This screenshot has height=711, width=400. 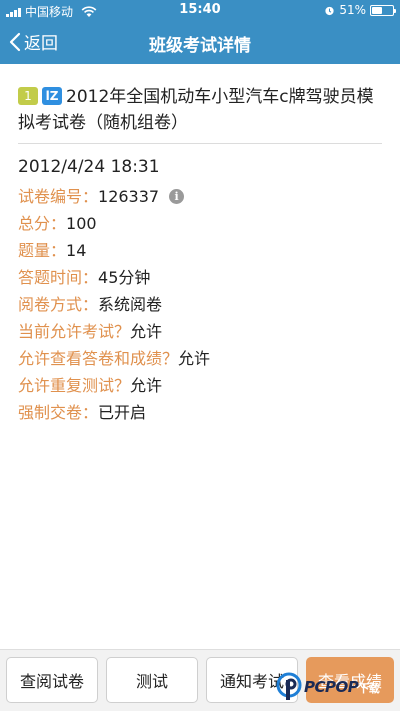 What do you see at coordinates (352, 10) in the screenshot?
I see `battery-percent: 51%` at bounding box center [352, 10].